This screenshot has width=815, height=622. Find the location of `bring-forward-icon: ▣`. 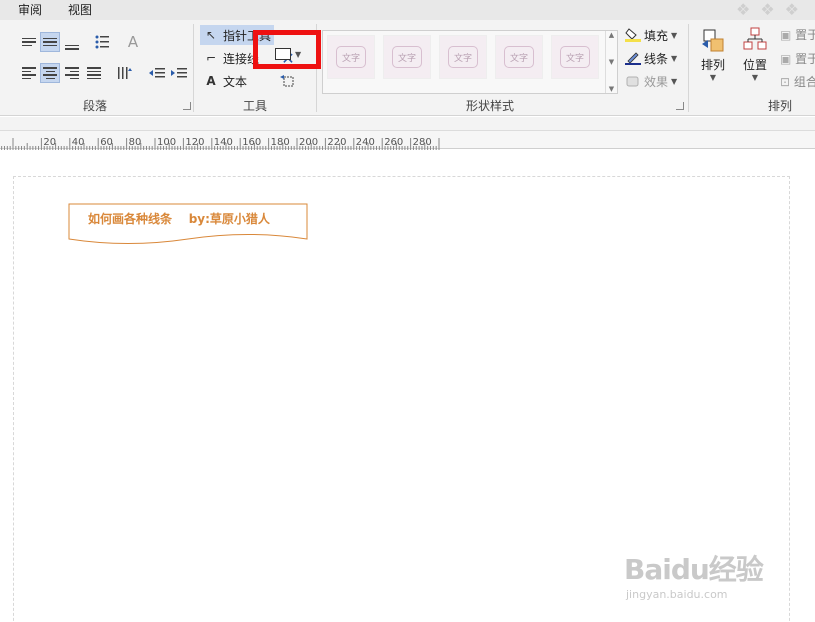

bring-forward-icon: ▣ is located at coordinates (786, 35).